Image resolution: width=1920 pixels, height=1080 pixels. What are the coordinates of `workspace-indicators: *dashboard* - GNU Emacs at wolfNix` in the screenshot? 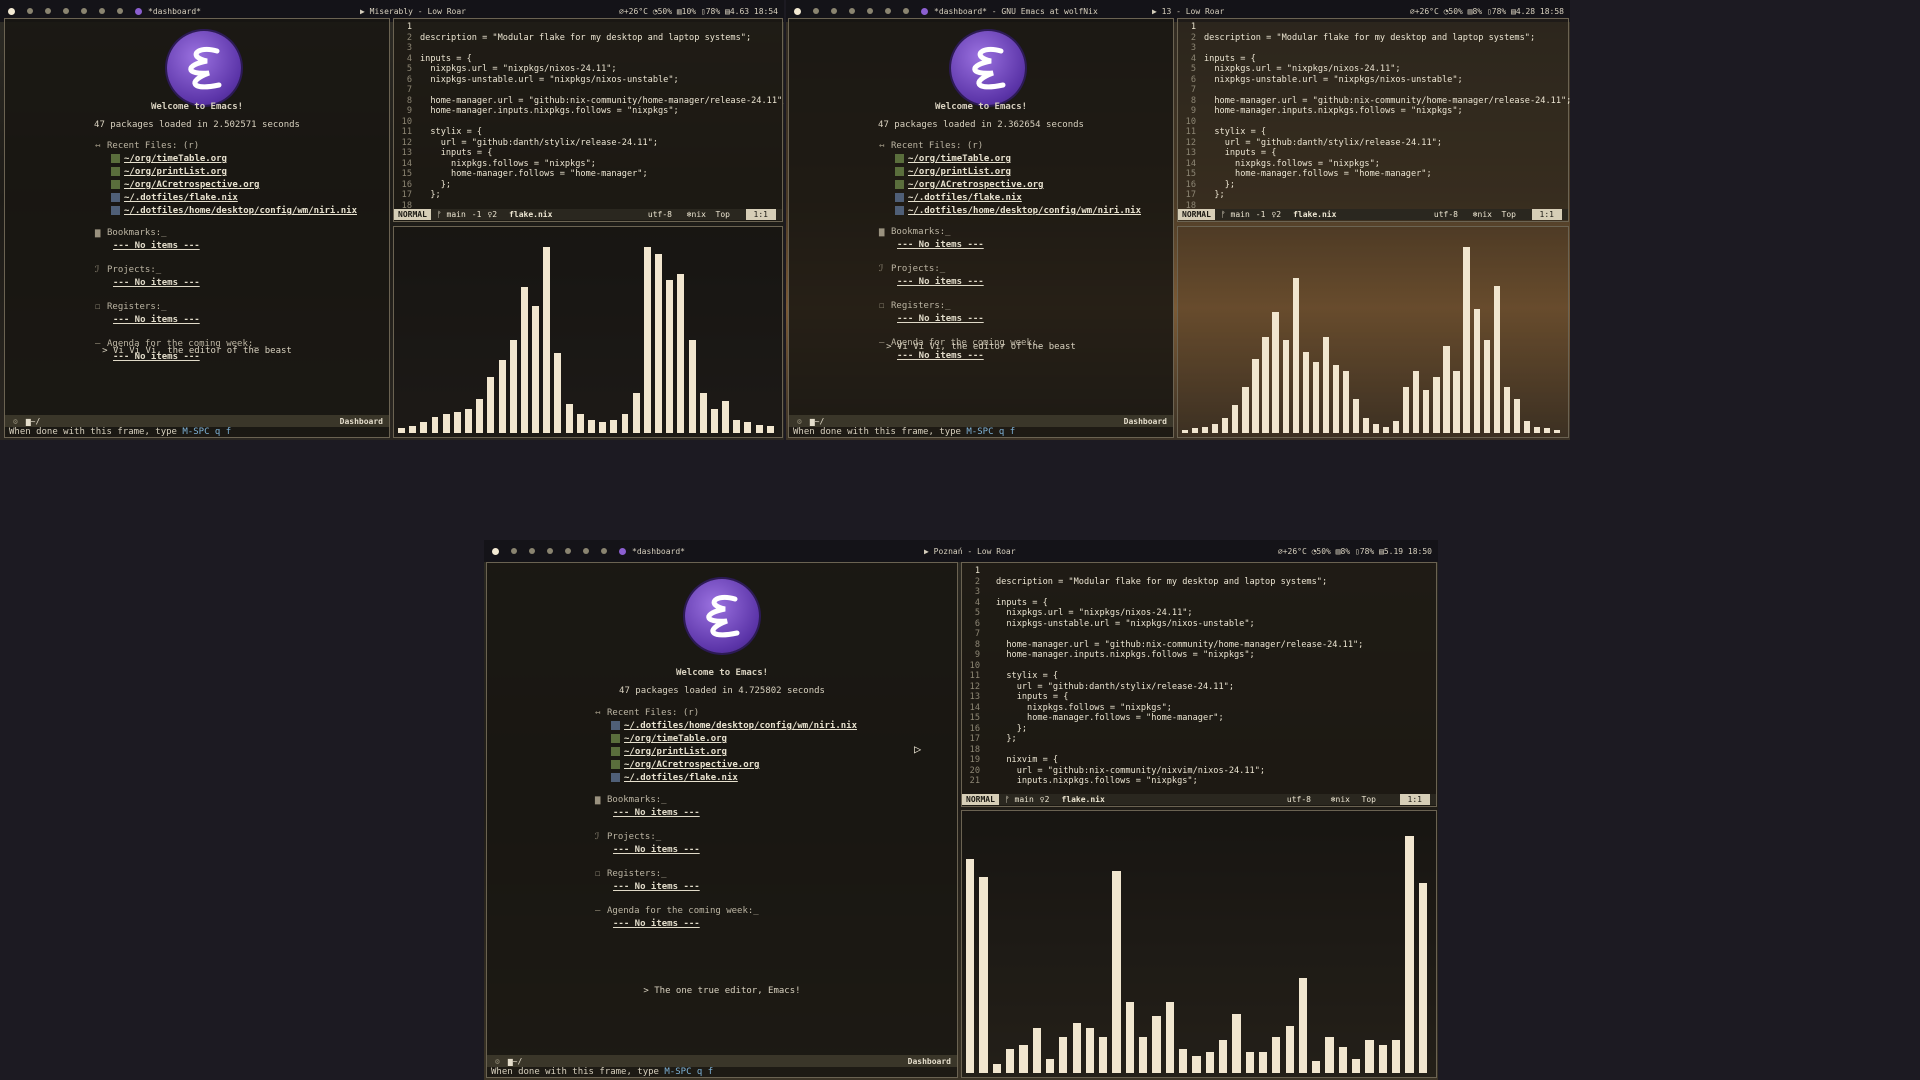 It's located at (942, 11).